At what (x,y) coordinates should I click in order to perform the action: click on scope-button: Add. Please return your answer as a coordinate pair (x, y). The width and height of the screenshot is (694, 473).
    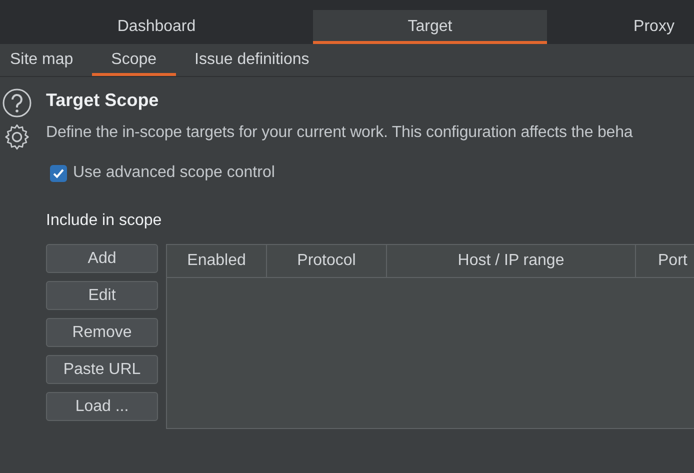
    Looking at the image, I should click on (102, 258).